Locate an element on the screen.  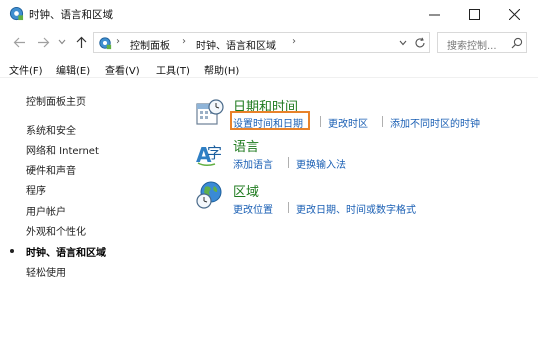
close-button is located at coordinates (514, 14).